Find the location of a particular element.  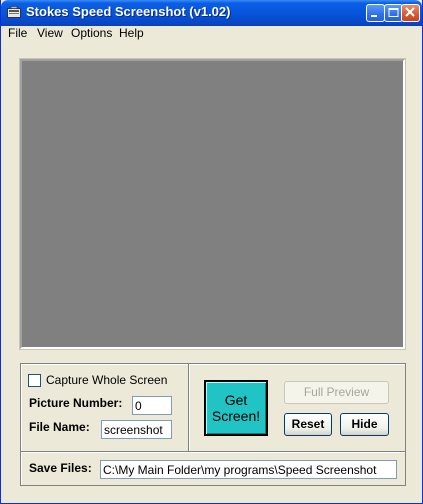

picture-number-input: 0 is located at coordinates (152, 405).